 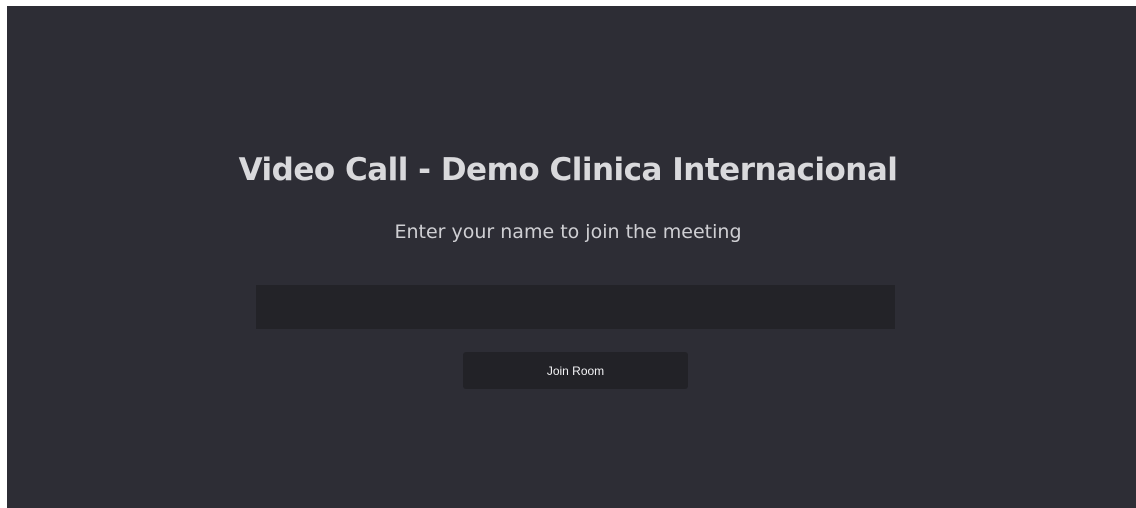 What do you see at coordinates (575, 307) in the screenshot?
I see `name-input` at bounding box center [575, 307].